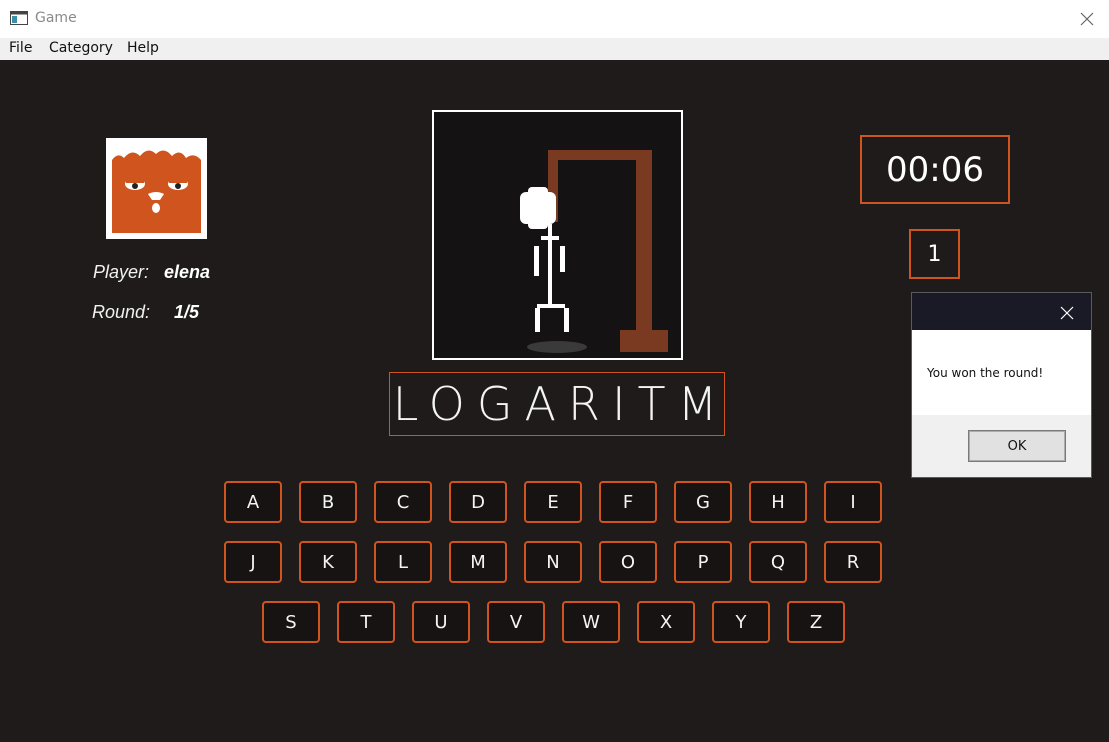 The image size is (1109, 742). What do you see at coordinates (156, 188) in the screenshot?
I see `avatar` at bounding box center [156, 188].